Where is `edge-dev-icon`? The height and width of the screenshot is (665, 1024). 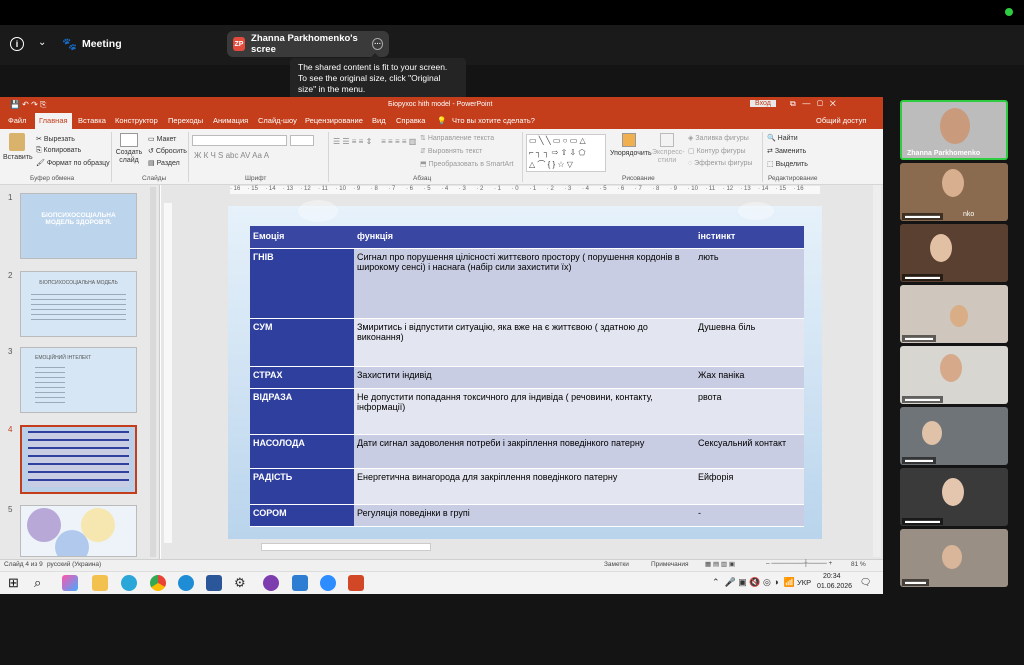
edge-dev-icon is located at coordinates (186, 583).